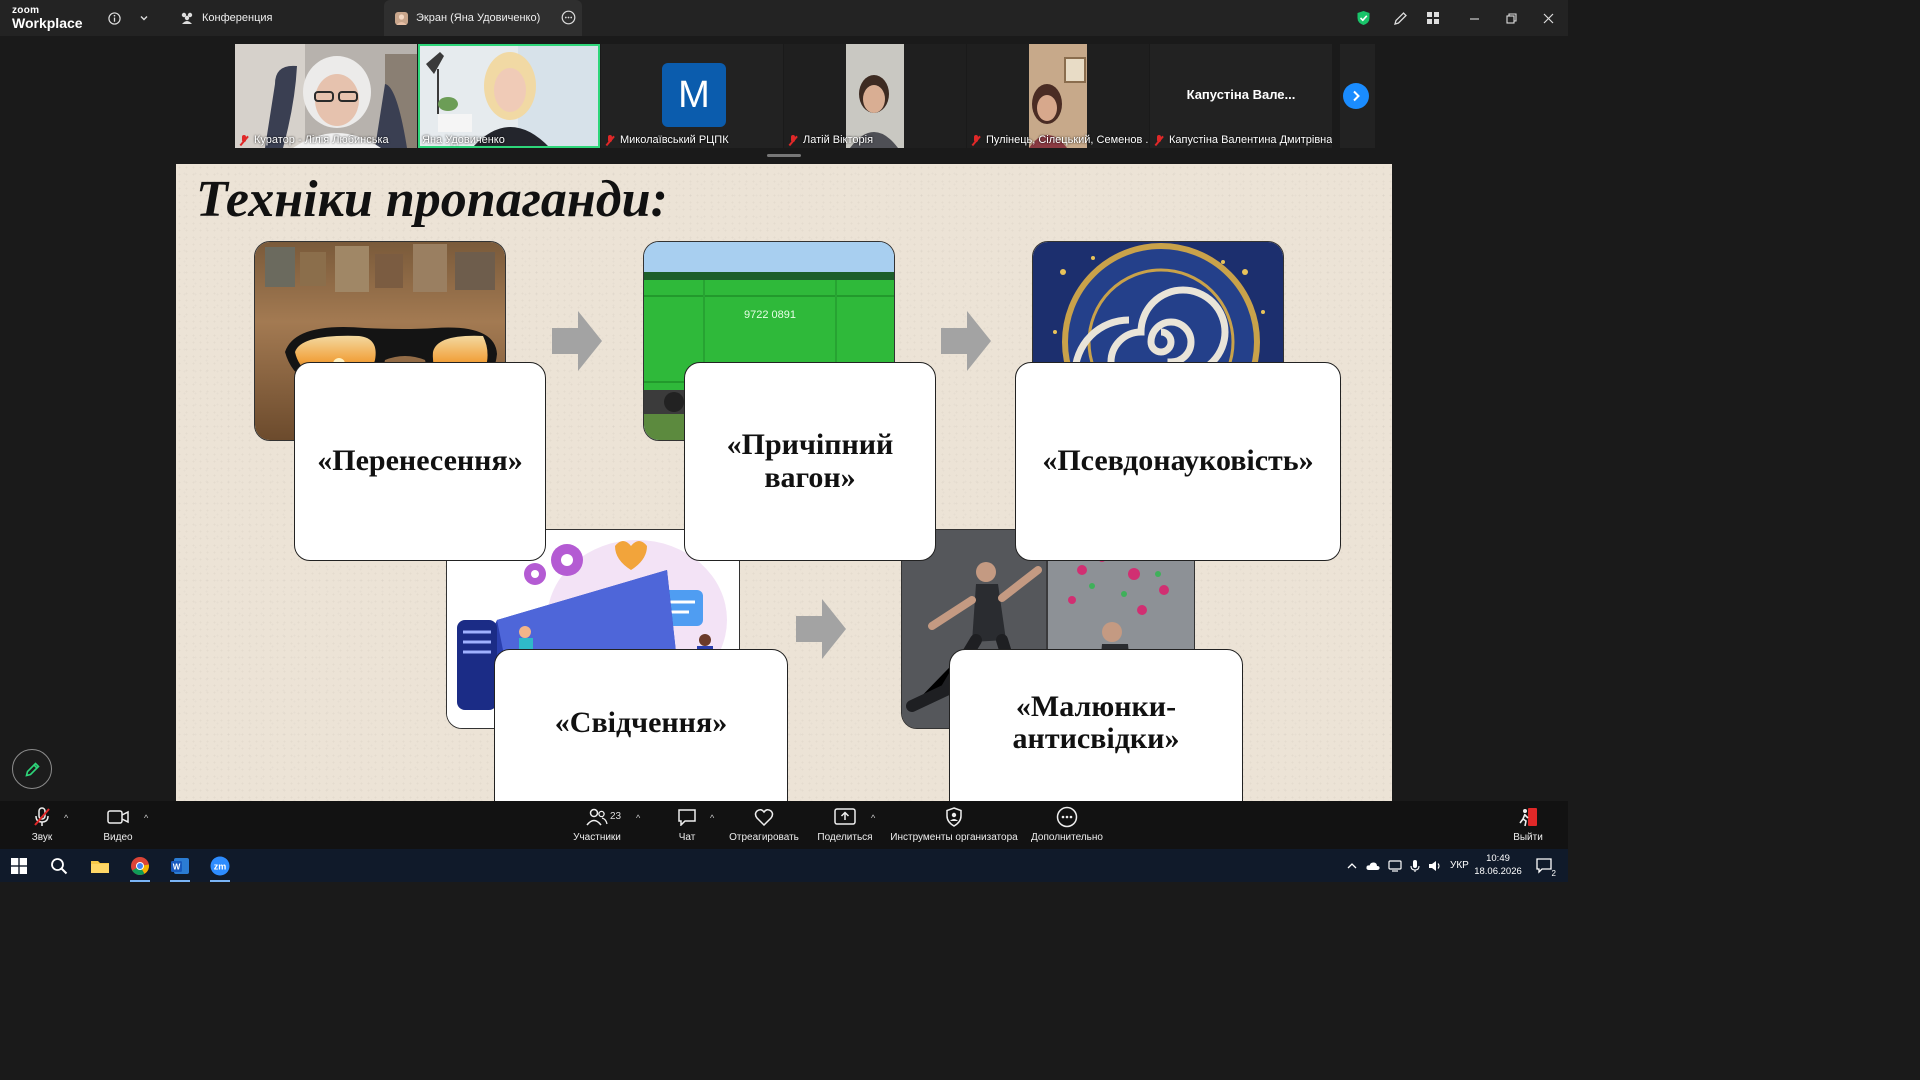 This screenshot has height=1080, width=1920. Describe the element at coordinates (674, 140) in the screenshot. I see `participant-name: Миколаївський РЦПК` at that location.